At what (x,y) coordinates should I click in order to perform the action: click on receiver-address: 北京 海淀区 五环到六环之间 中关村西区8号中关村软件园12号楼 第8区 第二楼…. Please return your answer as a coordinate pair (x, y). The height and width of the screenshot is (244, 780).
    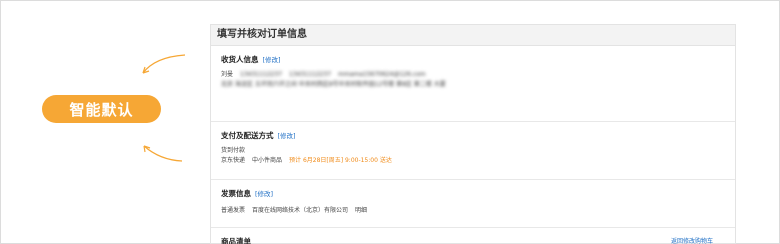
    Looking at the image, I should click on (333, 84).